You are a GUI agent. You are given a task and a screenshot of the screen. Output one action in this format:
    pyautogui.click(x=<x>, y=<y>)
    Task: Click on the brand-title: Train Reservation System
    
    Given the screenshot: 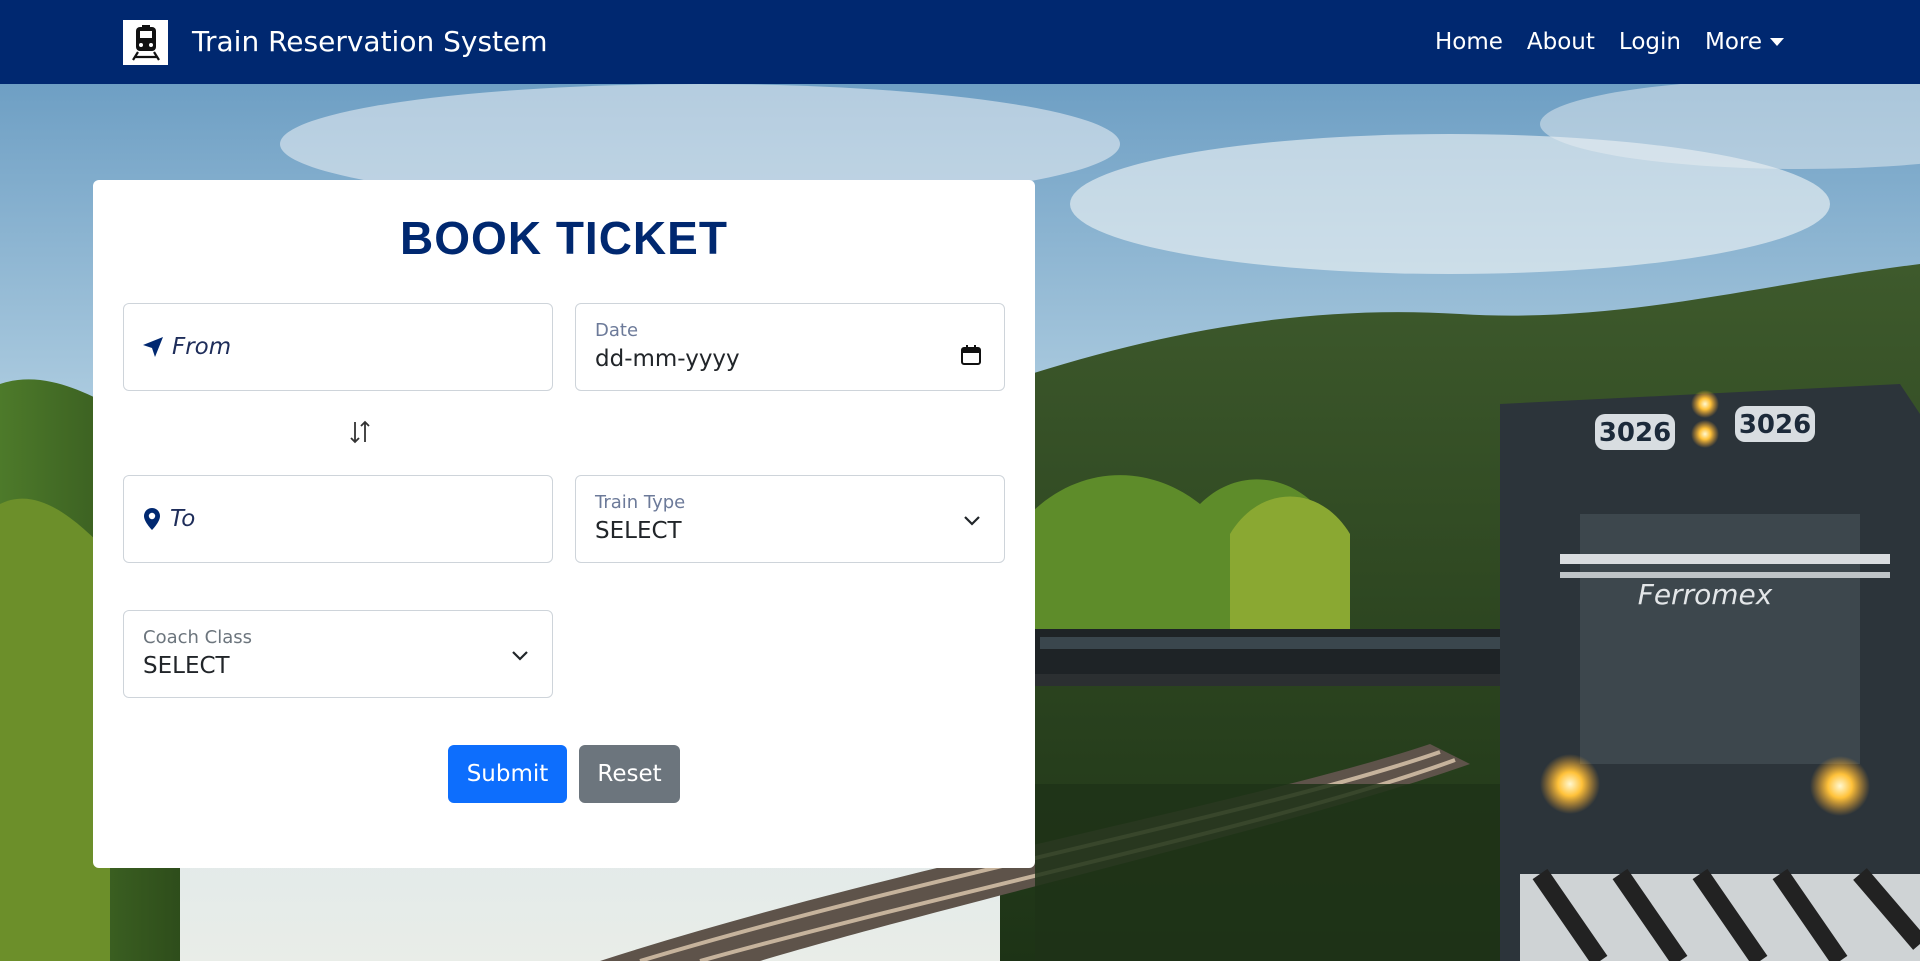 What is the action you would take?
    pyautogui.click(x=370, y=42)
    